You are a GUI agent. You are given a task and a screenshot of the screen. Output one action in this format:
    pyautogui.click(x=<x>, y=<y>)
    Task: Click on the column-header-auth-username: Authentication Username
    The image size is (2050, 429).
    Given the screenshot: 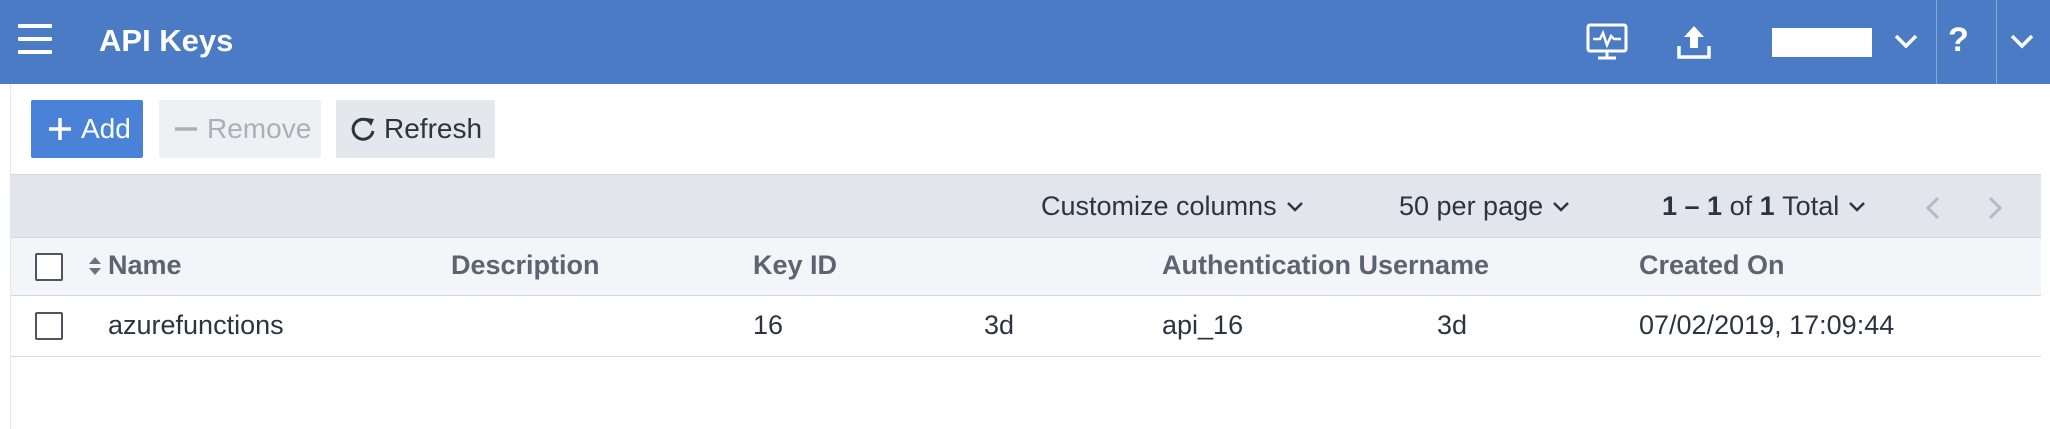 What is the action you would take?
    pyautogui.click(x=1325, y=265)
    